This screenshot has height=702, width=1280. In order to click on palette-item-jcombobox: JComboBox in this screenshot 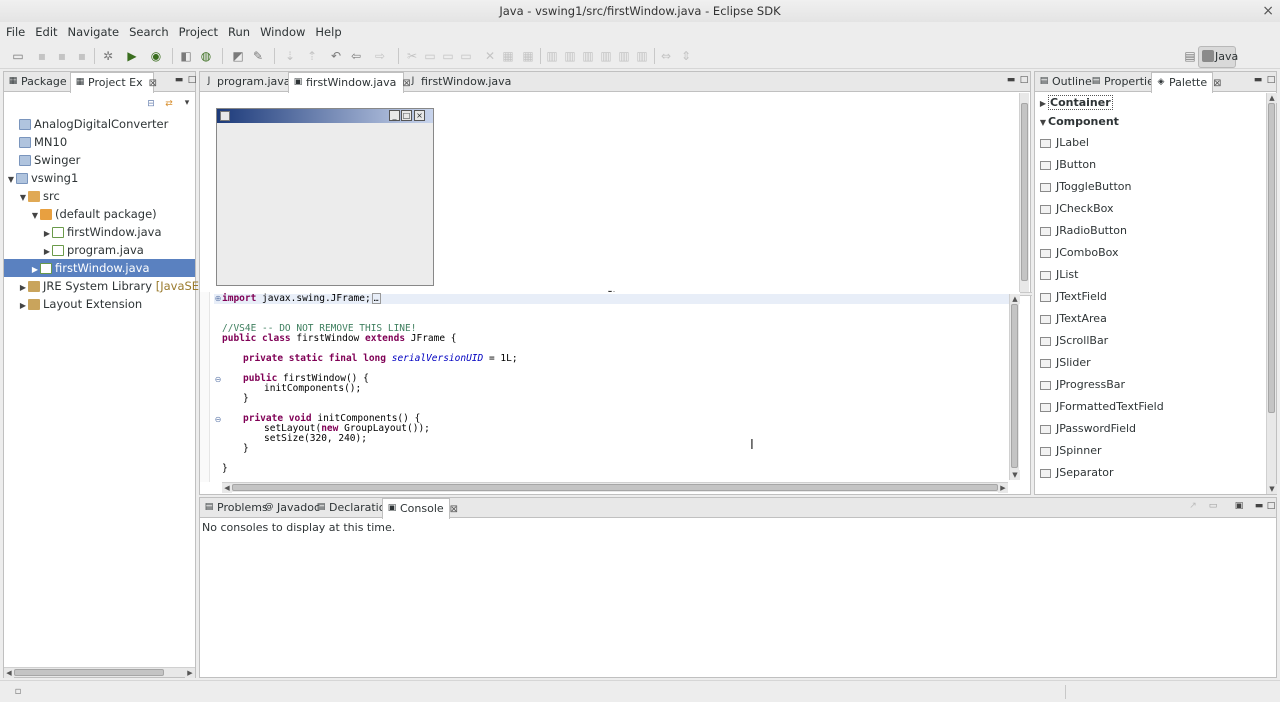, I will do `click(1079, 253)`.